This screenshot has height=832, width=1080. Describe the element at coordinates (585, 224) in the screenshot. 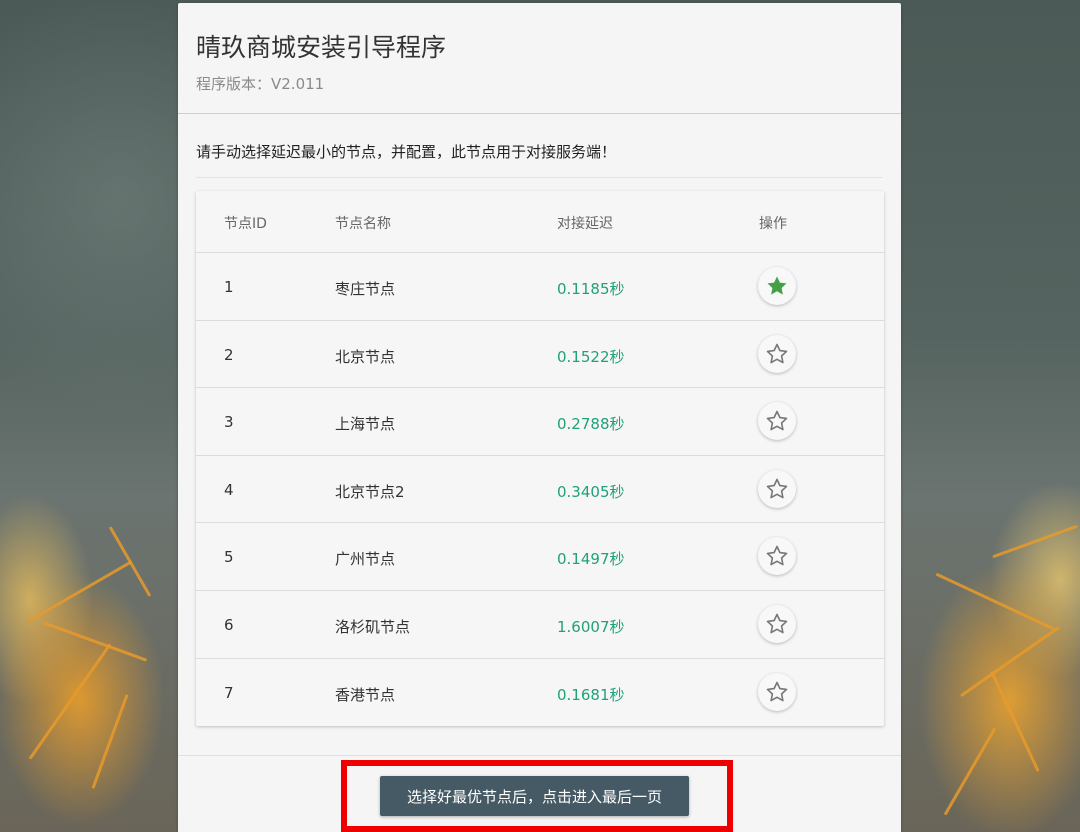

I see `column-header-latency: 对接延迟` at that location.